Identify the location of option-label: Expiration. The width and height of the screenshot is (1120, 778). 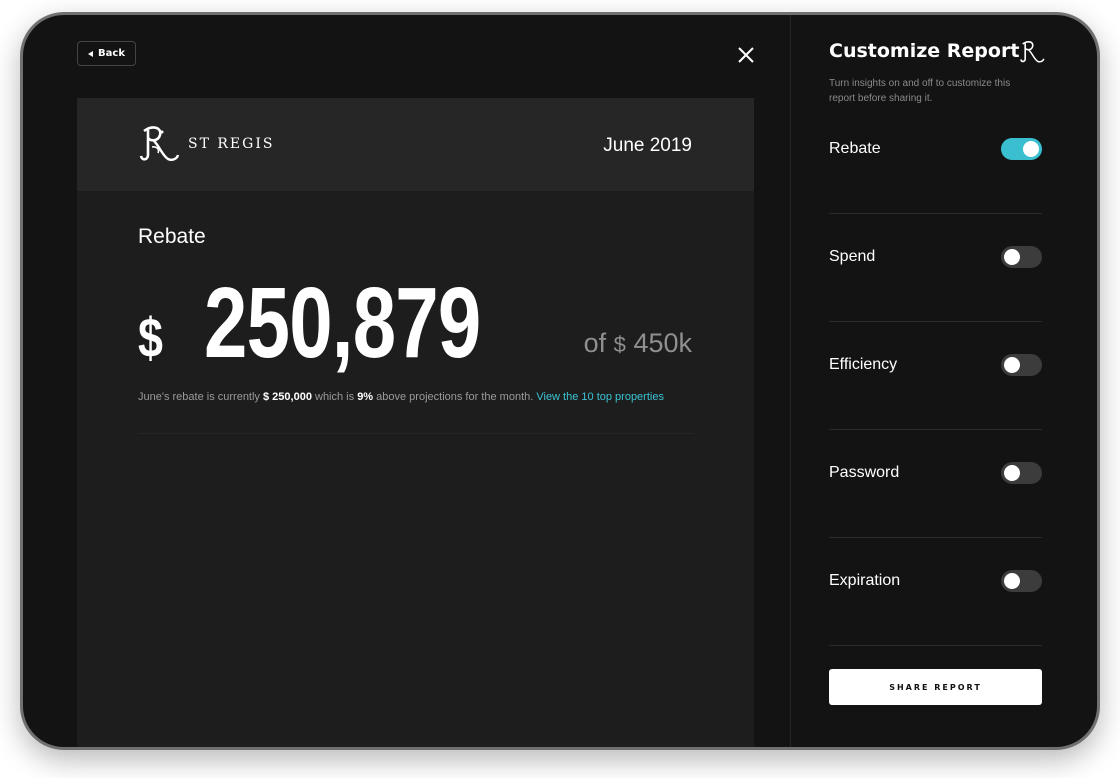
(865, 580).